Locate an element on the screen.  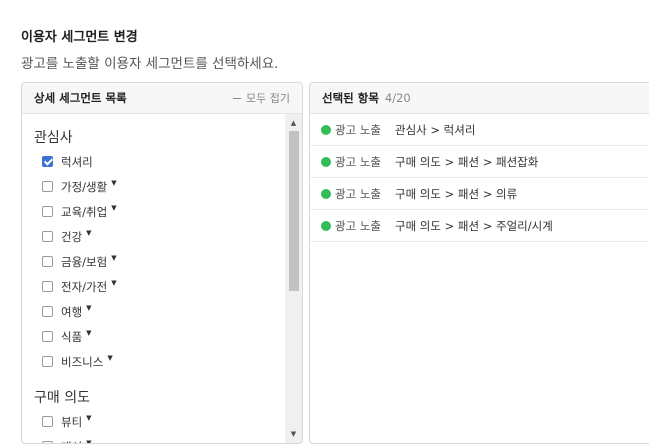
segment-list-title: 상세 세그먼트 목록 is located at coordinates (80, 98).